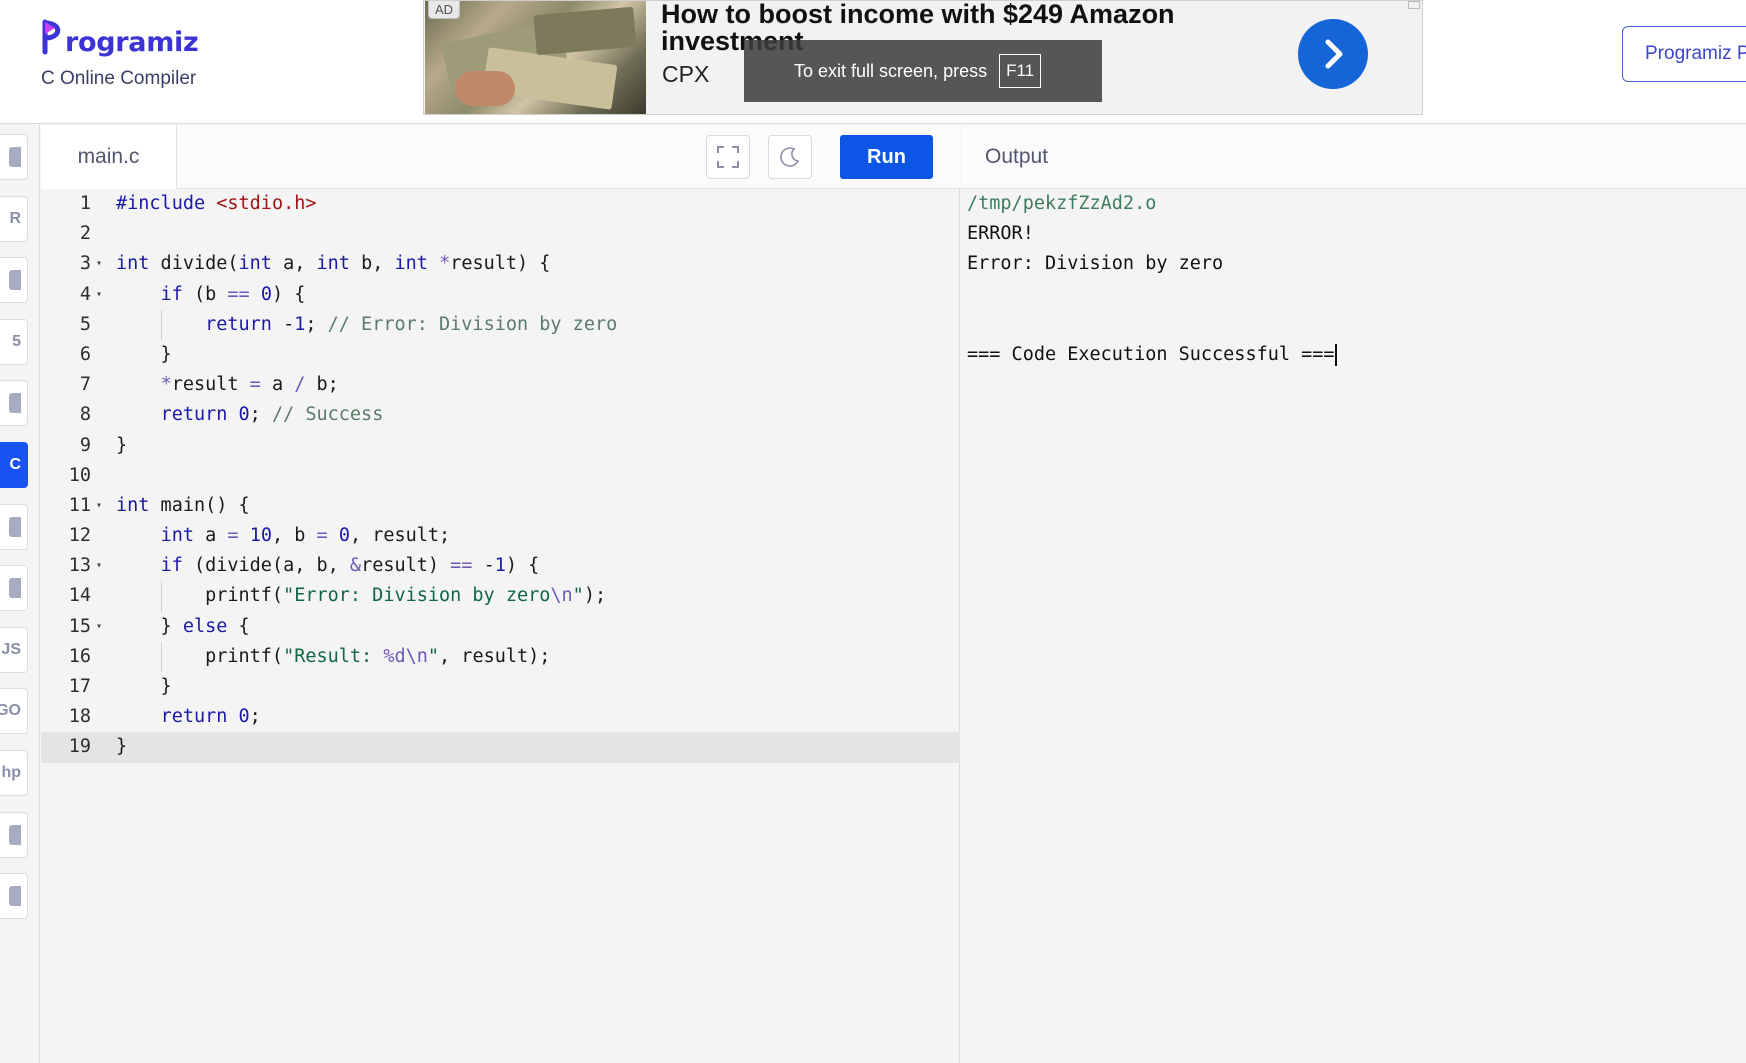 This screenshot has width=1746, height=1063. Describe the element at coordinates (85, 294) in the screenshot. I see `line-number: 4` at that location.